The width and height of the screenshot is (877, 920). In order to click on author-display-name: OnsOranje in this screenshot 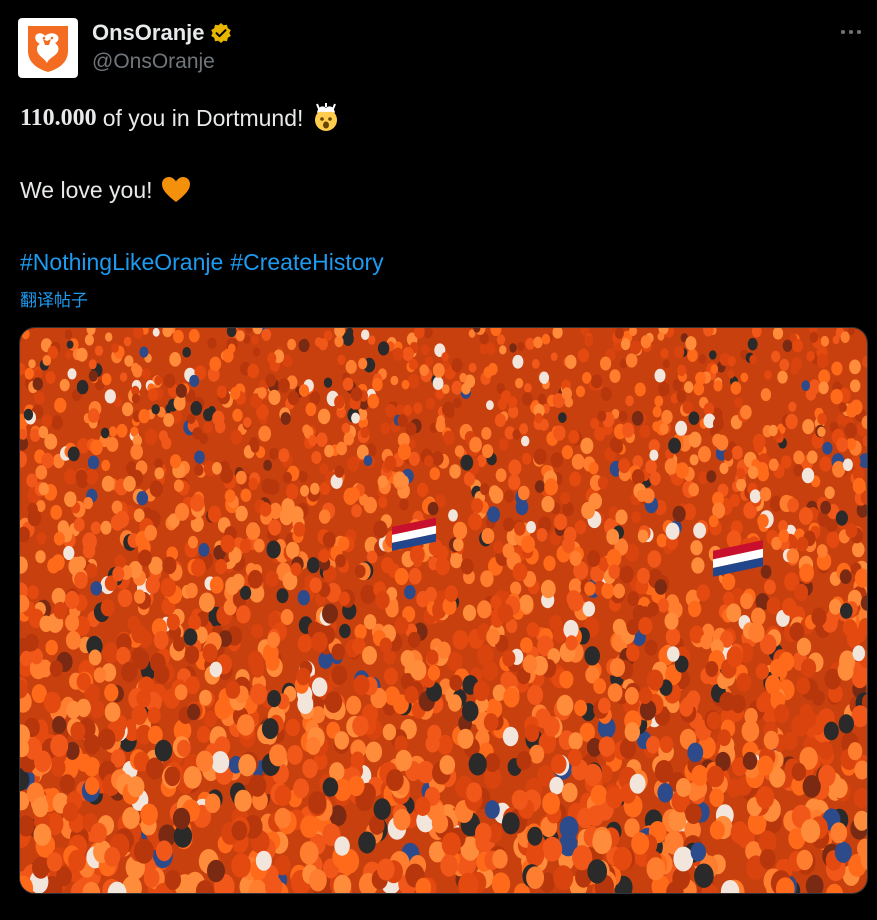, I will do `click(148, 33)`.